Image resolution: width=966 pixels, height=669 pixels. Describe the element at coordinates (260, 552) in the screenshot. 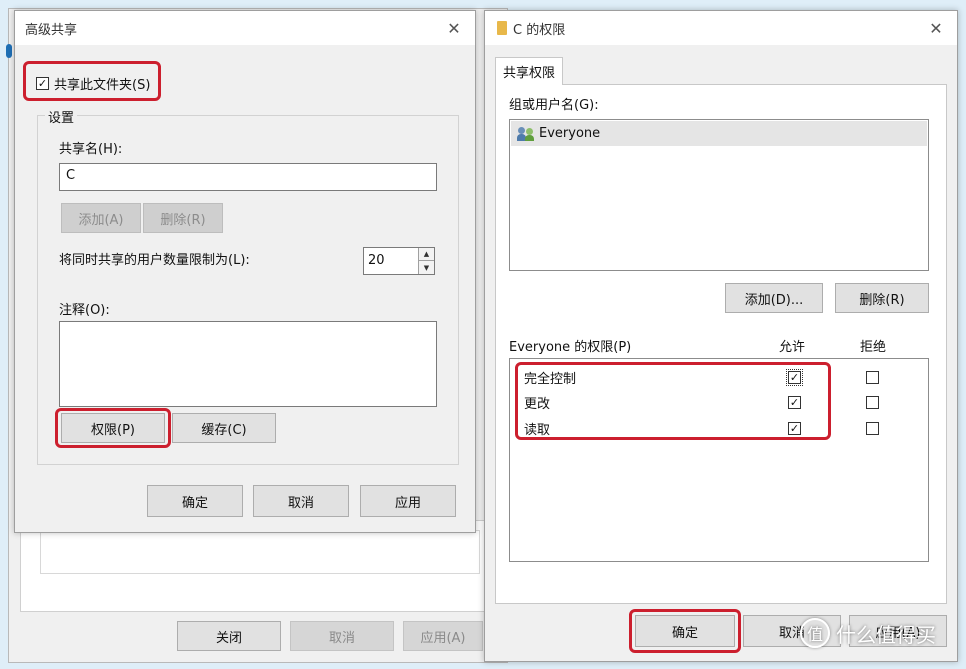

I see `background-inner-box` at that location.